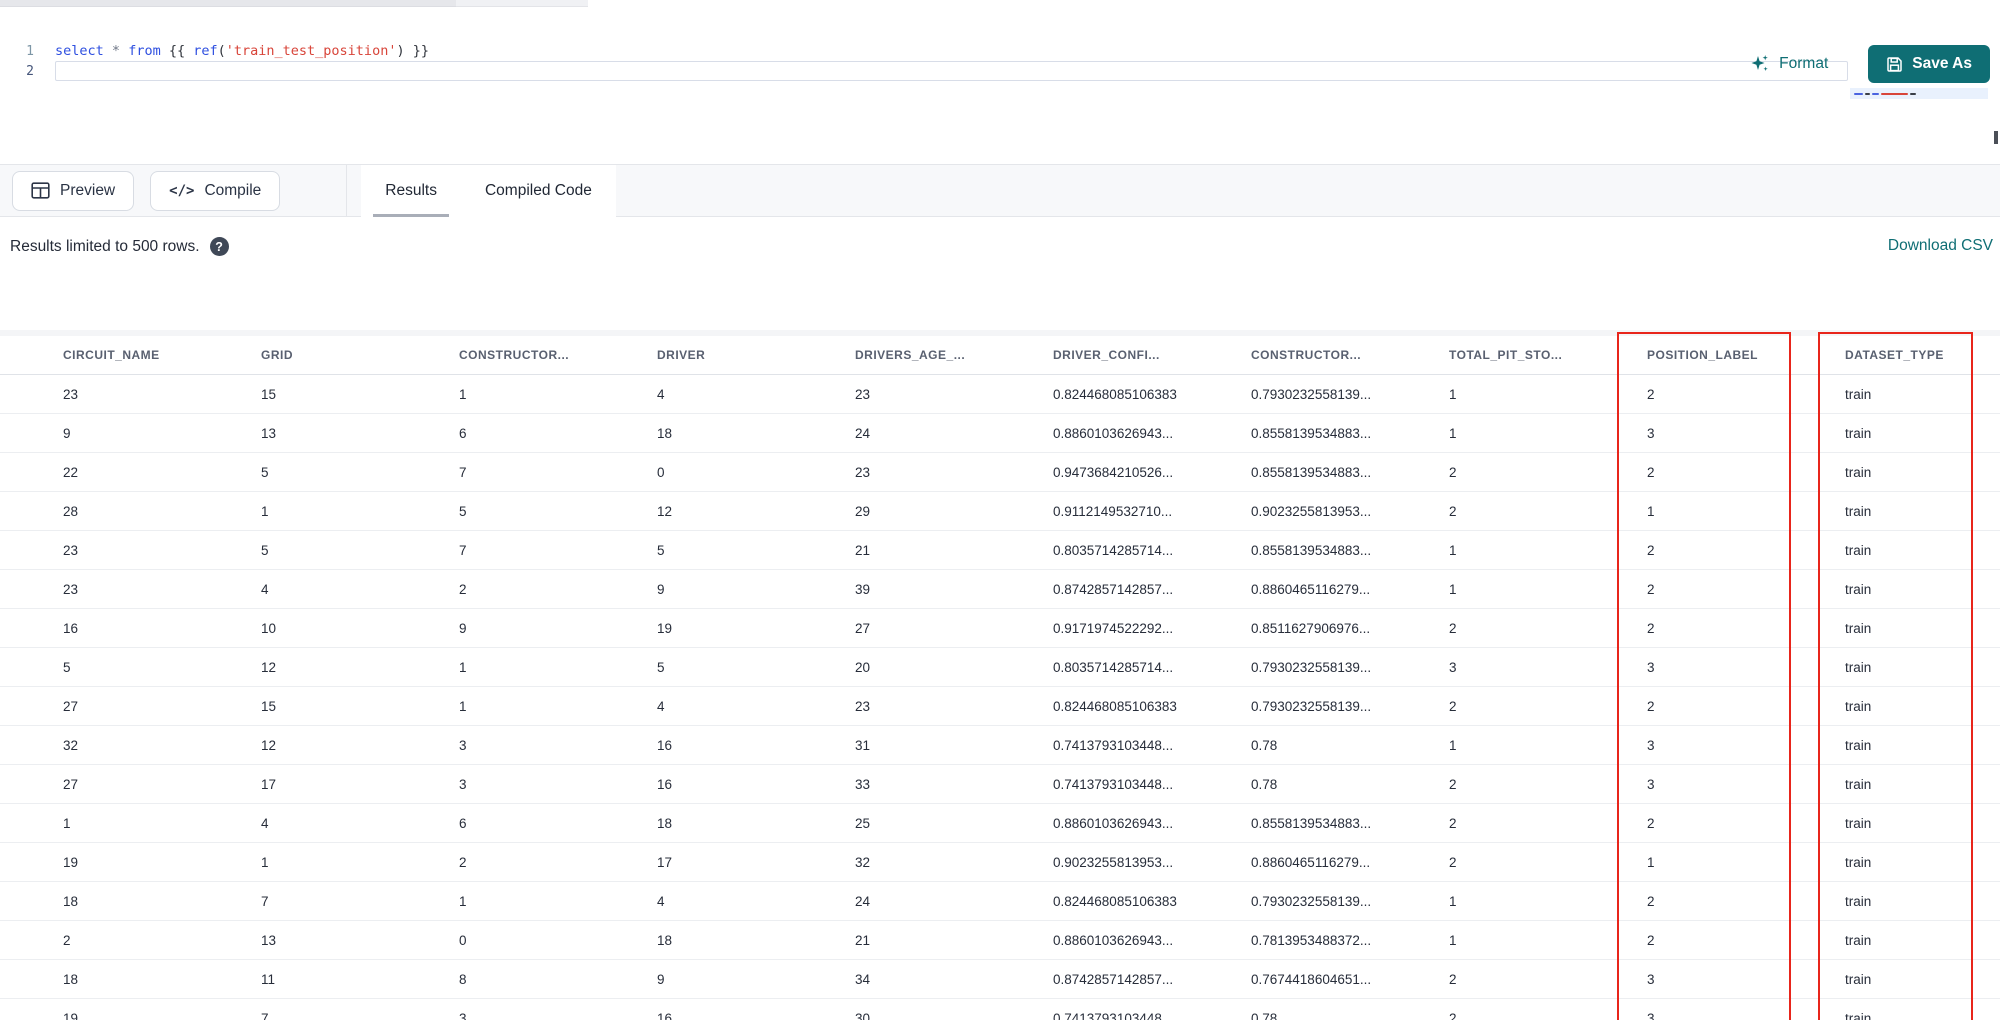  What do you see at coordinates (1919, 93) in the screenshot?
I see `editor-minimap` at bounding box center [1919, 93].